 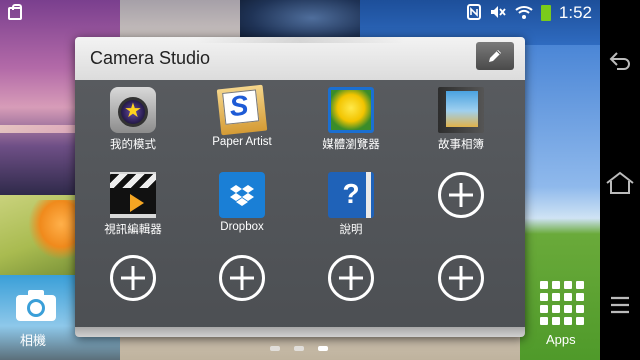 I want to click on app-label: 我的模式, so click(x=133, y=145).